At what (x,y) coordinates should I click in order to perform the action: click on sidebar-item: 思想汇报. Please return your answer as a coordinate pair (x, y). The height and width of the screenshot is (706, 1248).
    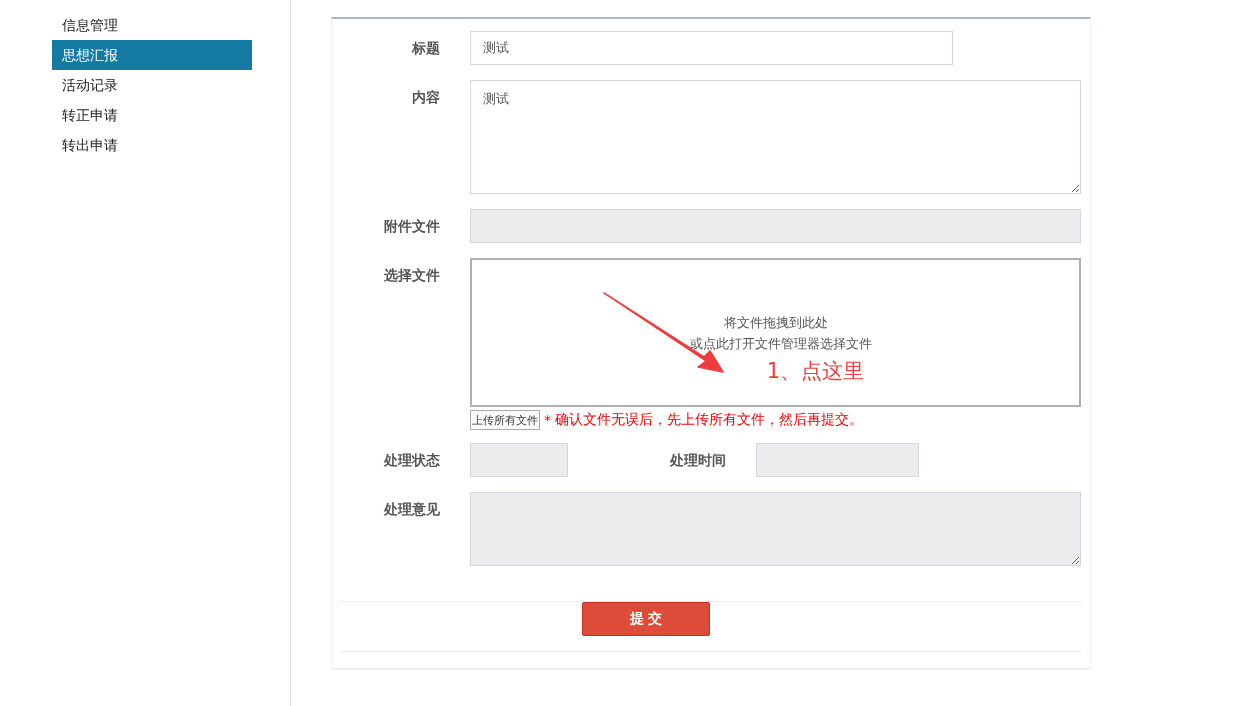
    Looking at the image, I should click on (152, 55).